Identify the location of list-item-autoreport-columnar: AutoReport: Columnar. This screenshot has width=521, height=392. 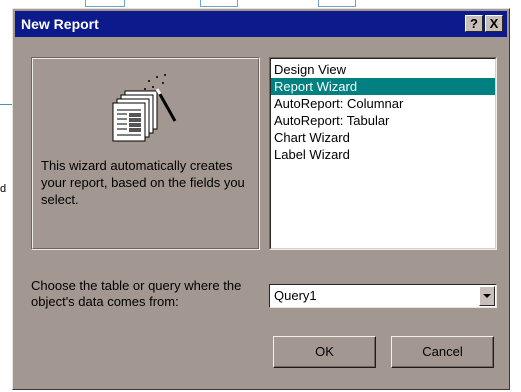
(383, 103).